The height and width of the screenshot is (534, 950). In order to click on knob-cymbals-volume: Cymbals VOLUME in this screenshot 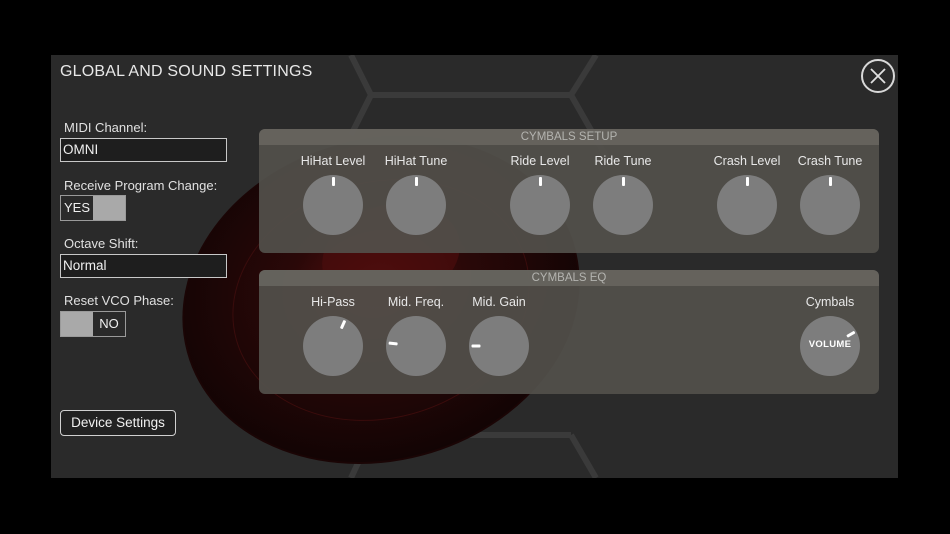, I will do `click(830, 335)`.